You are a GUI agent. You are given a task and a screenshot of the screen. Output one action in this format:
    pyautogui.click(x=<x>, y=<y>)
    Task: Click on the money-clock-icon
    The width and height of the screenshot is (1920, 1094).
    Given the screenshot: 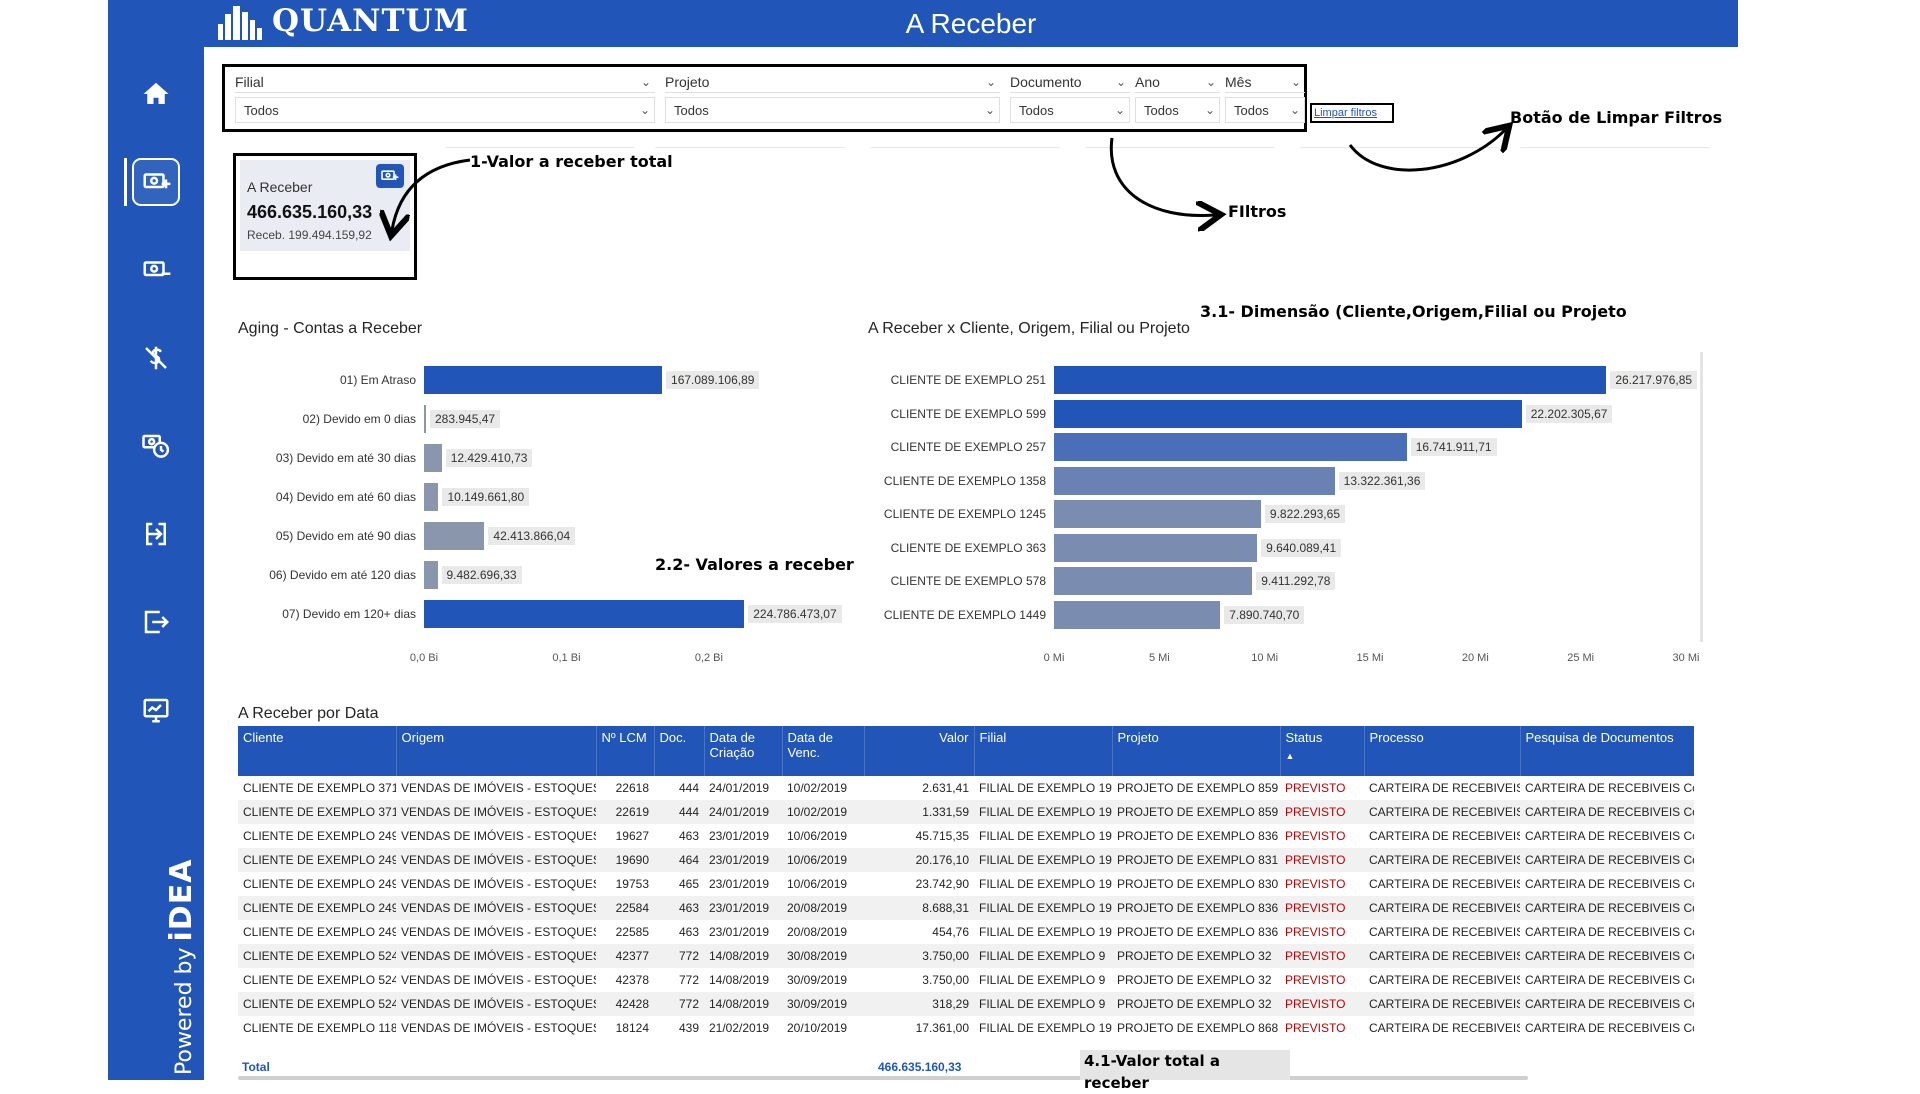 What is the action you would take?
    pyautogui.click(x=156, y=446)
    